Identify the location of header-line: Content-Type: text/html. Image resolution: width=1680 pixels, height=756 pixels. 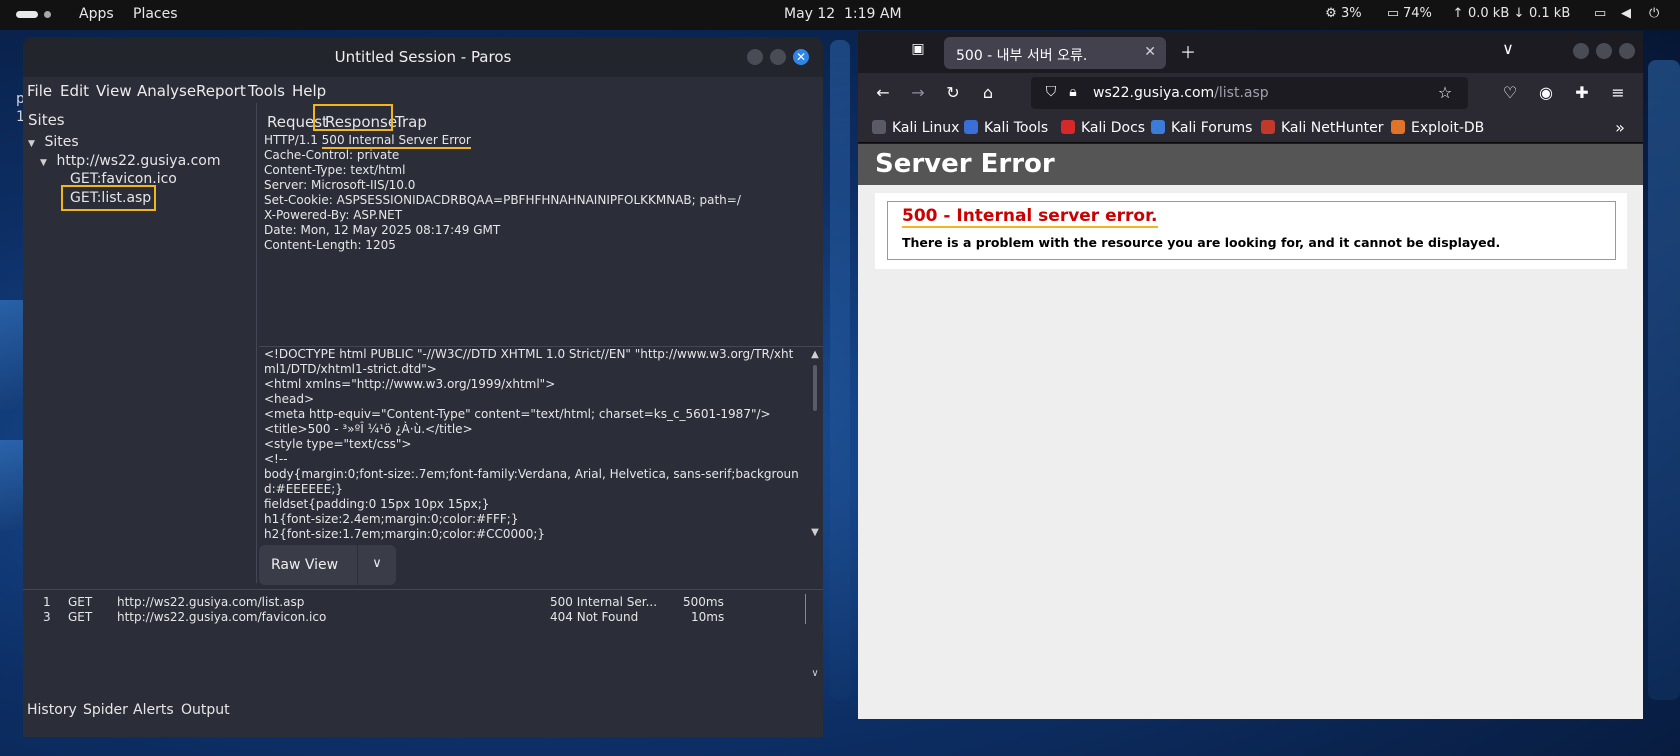
(335, 170).